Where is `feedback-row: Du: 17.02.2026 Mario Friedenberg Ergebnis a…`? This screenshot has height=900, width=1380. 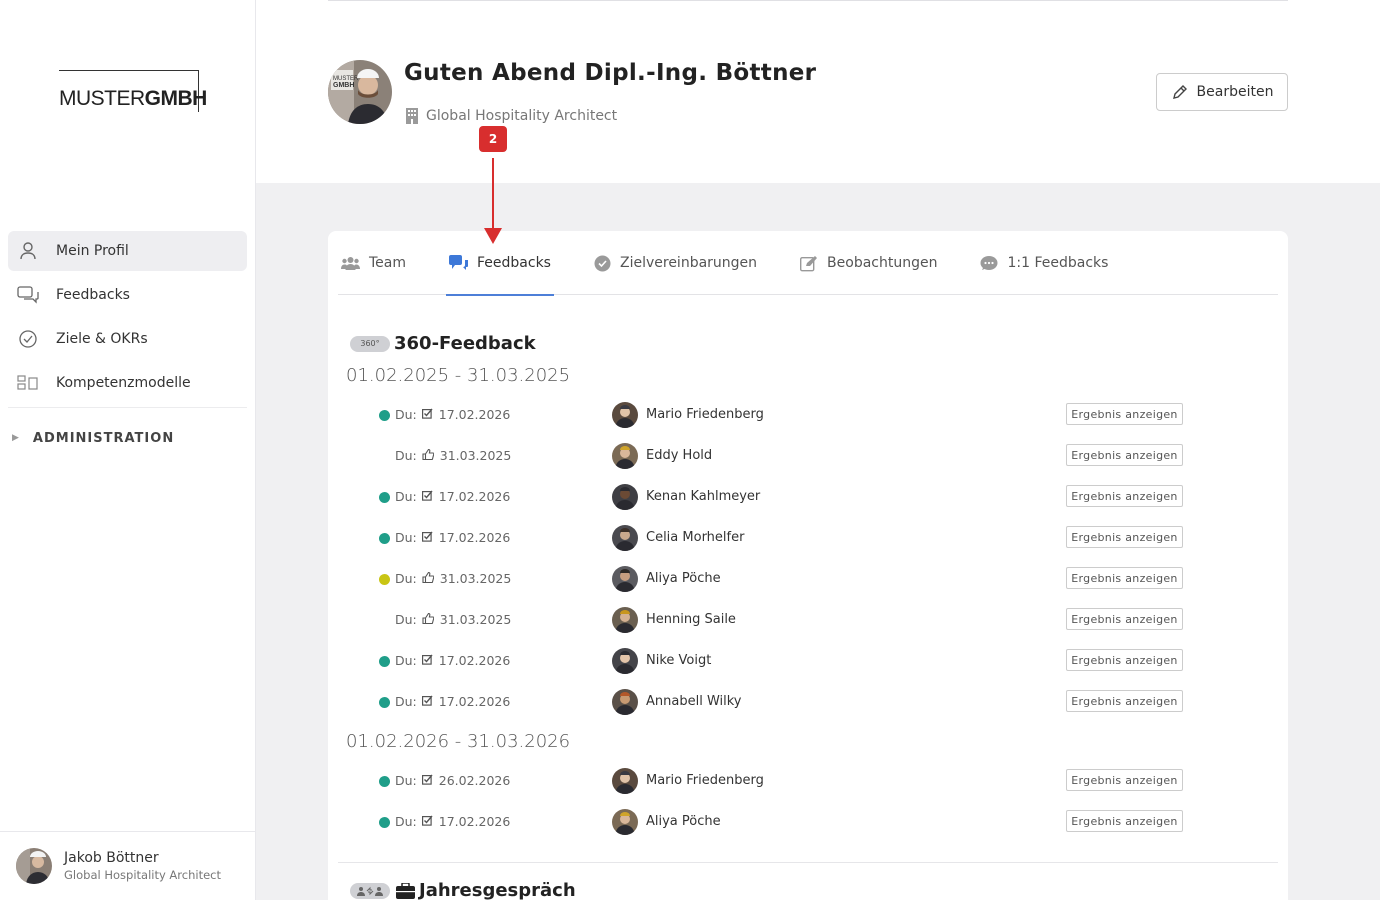
feedback-row: Du: 17.02.2026 Mario Friedenberg Ergebnis a… is located at coordinates (808, 415).